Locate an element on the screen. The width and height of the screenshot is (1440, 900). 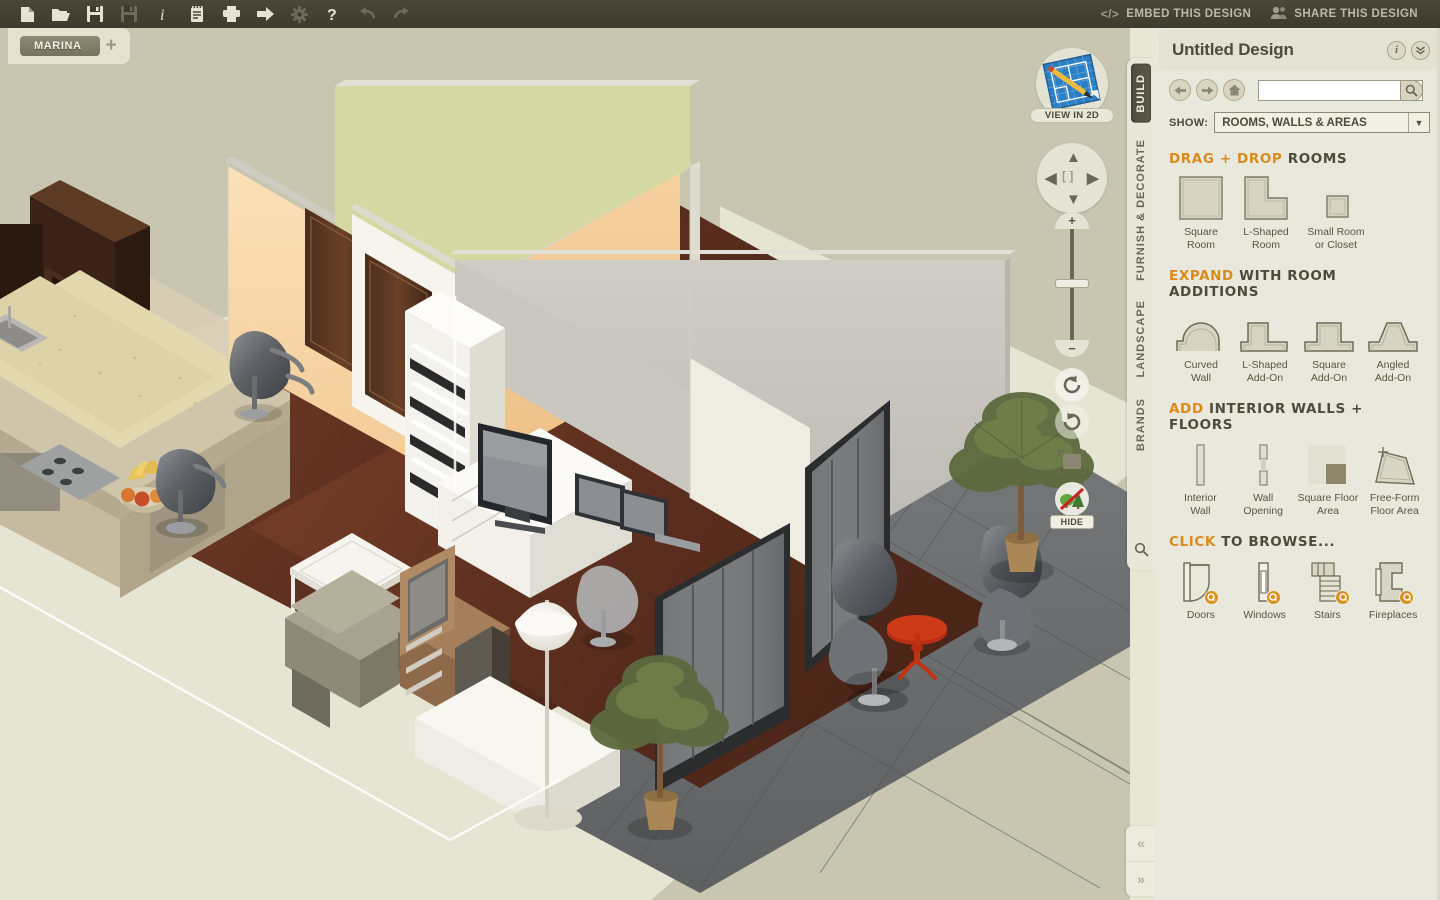
view-in-2d-label: VIEW IN 2D is located at coordinates (1072, 115).